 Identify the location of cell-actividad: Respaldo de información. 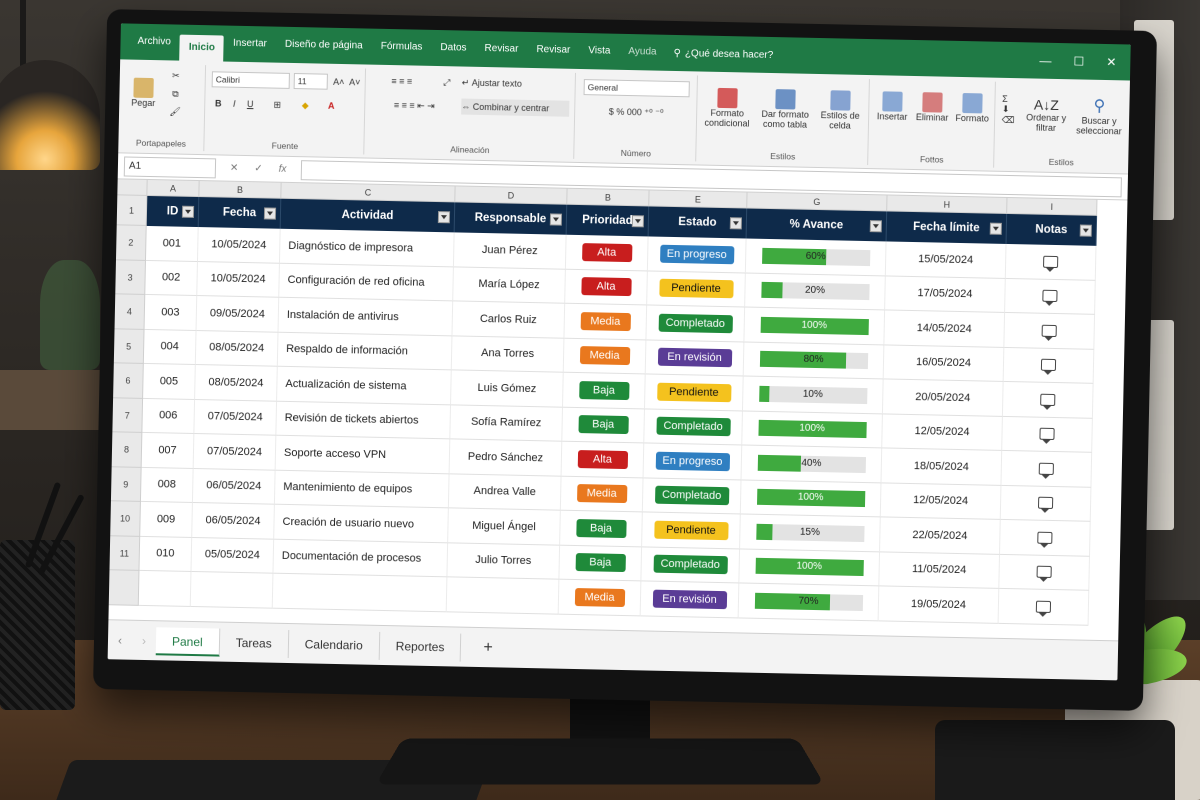
(365, 351).